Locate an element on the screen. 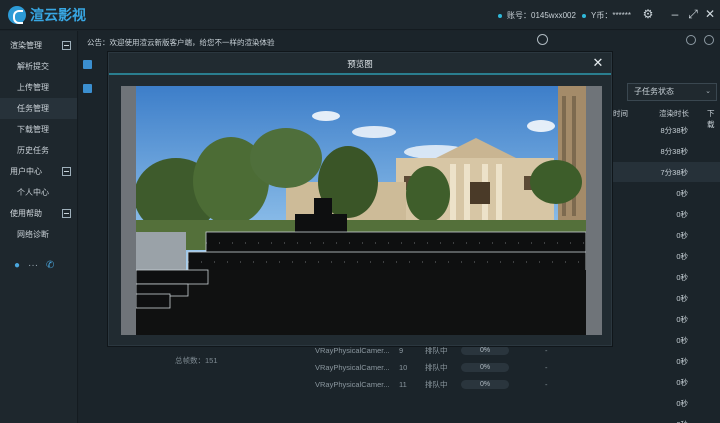 The image size is (720, 423). col-render-time: 渲染时长 is located at coordinates (674, 113).